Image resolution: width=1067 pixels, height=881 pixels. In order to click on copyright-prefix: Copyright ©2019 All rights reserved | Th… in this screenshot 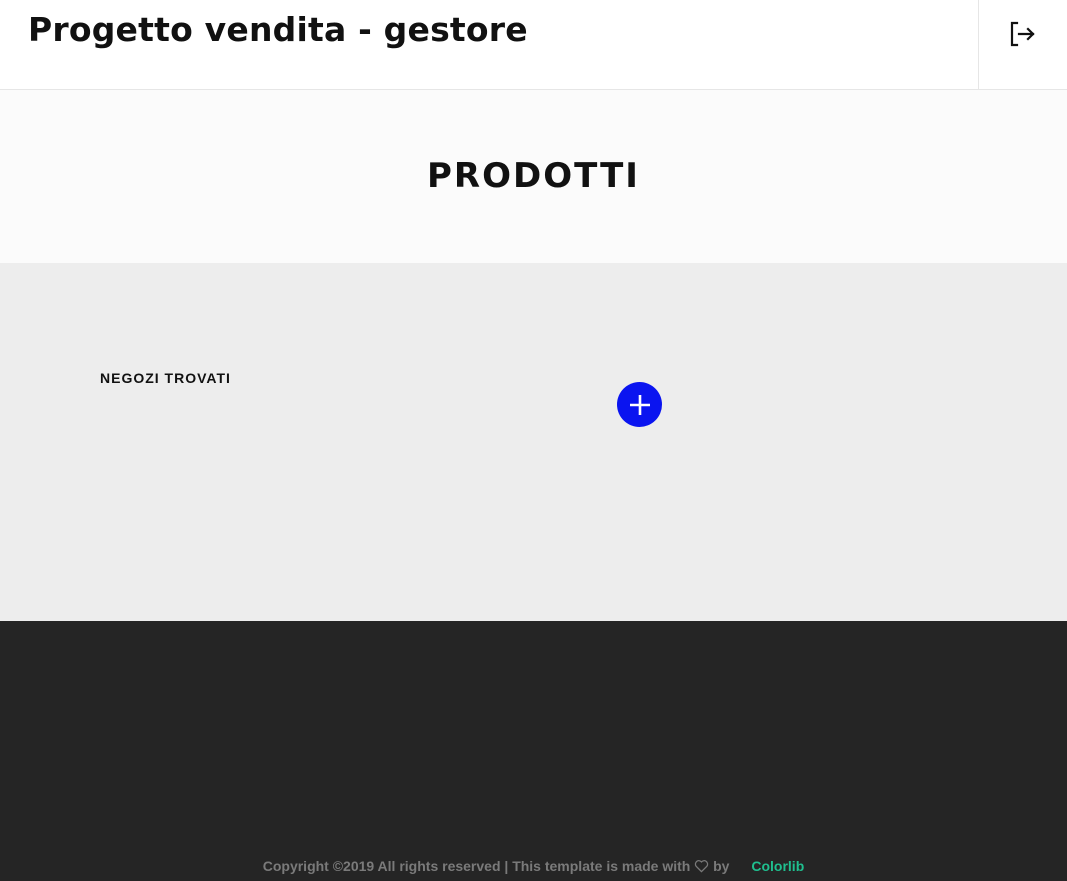, I will do `click(476, 866)`.